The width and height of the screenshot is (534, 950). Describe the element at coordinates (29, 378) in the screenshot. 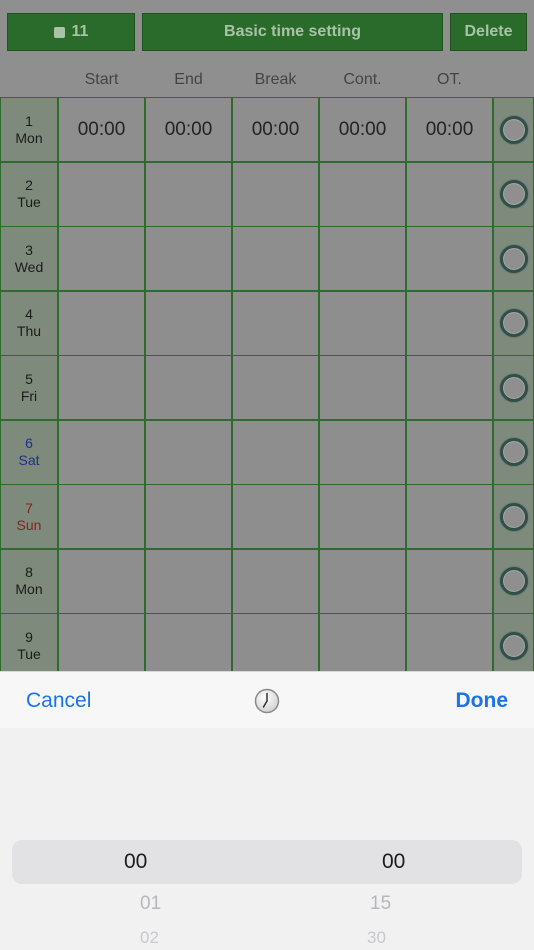

I see `day-number: 5` at that location.